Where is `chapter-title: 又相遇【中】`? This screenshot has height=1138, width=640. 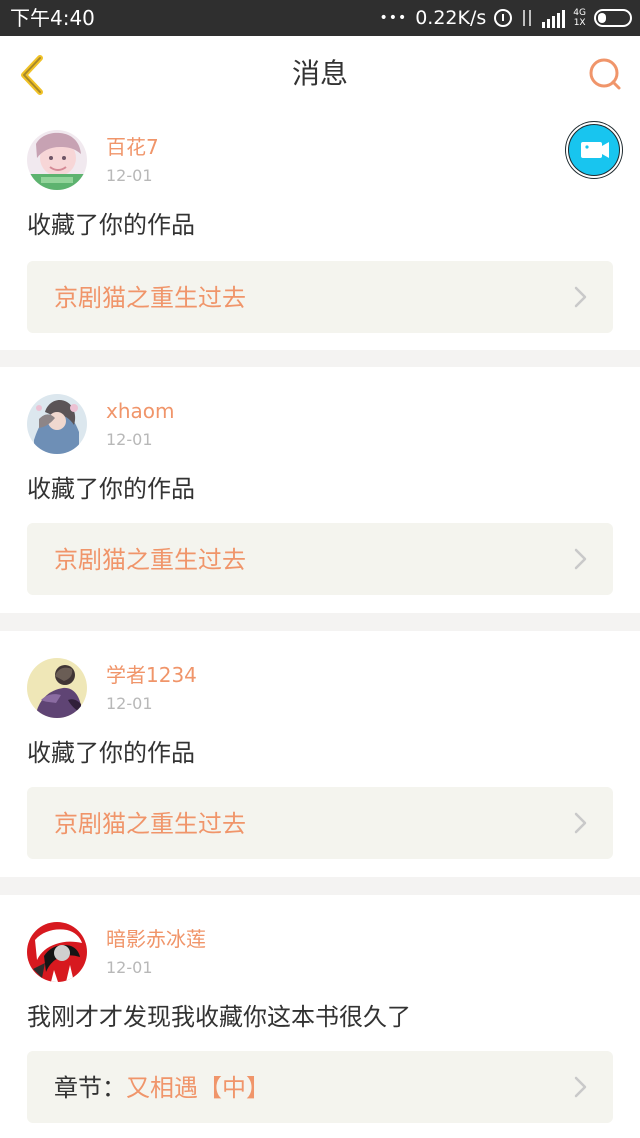 chapter-title: 又相遇【中】 is located at coordinates (198, 1088).